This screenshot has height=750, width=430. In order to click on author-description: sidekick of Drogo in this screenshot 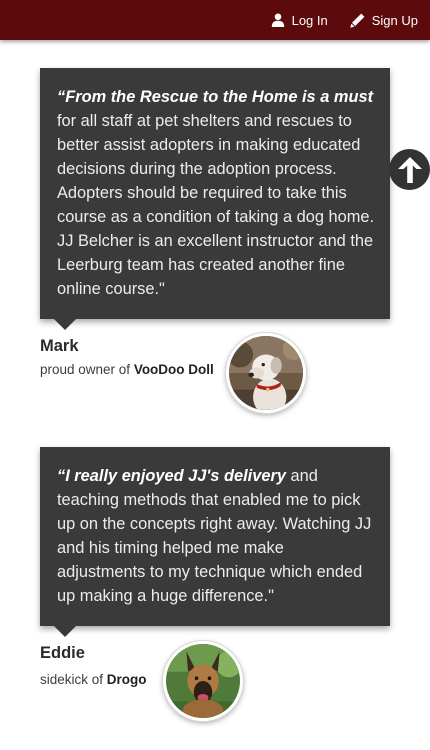, I will do `click(105, 679)`.